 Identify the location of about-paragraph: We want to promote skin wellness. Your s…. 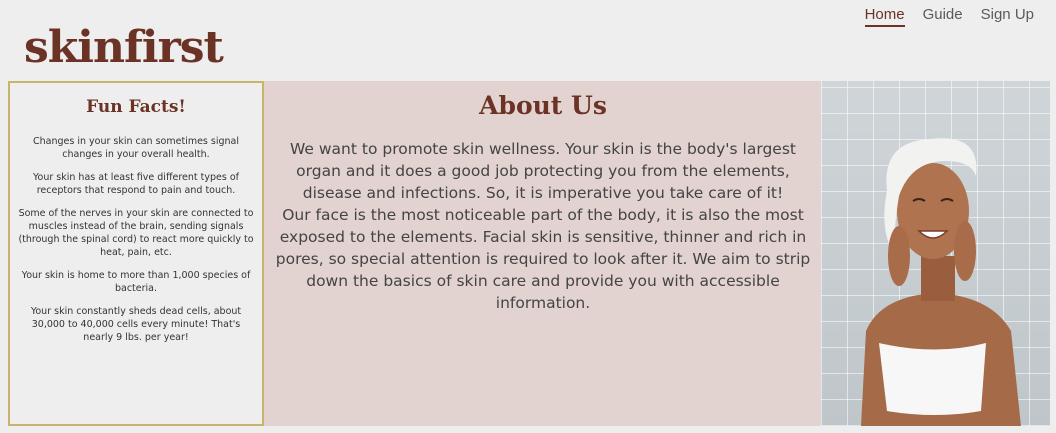
(543, 171).